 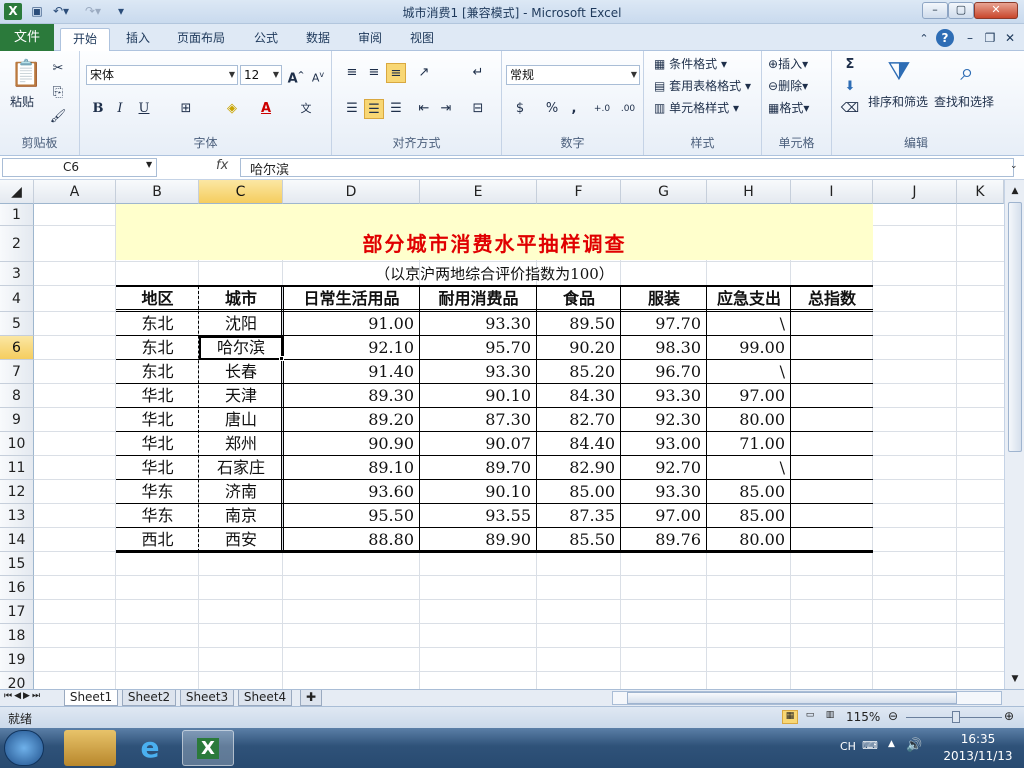 I want to click on table-cell: 87.35, so click(x=579, y=516).